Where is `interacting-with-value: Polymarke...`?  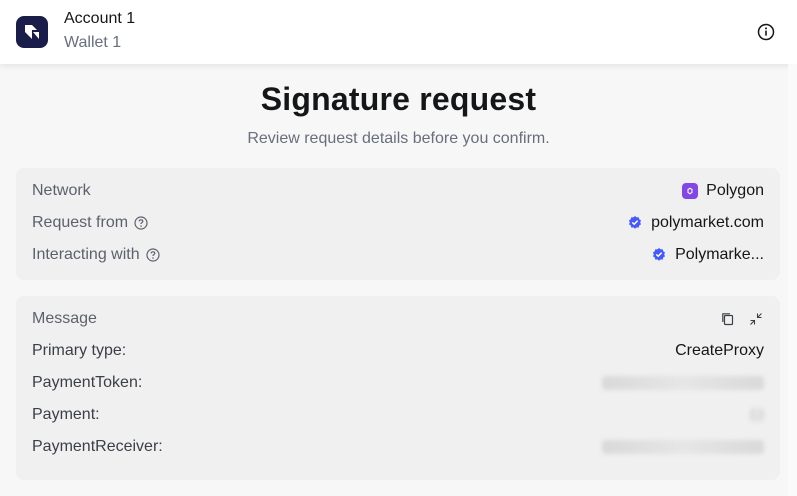 interacting-with-value: Polymarke... is located at coordinates (719, 254).